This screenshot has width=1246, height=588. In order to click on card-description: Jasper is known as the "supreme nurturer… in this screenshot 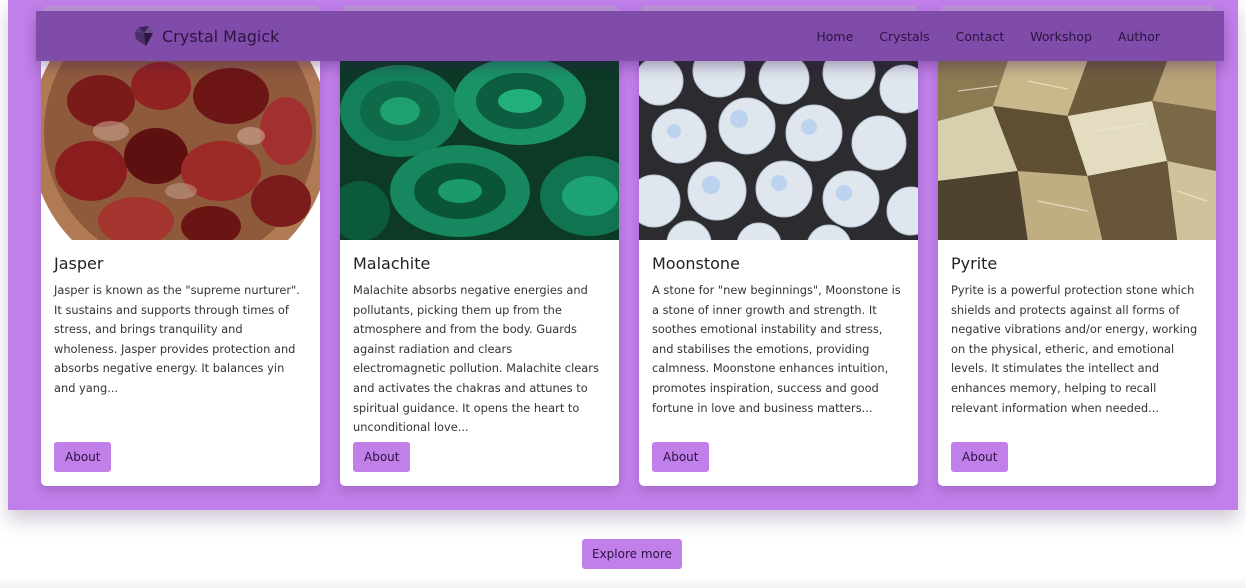, I will do `click(177, 339)`.